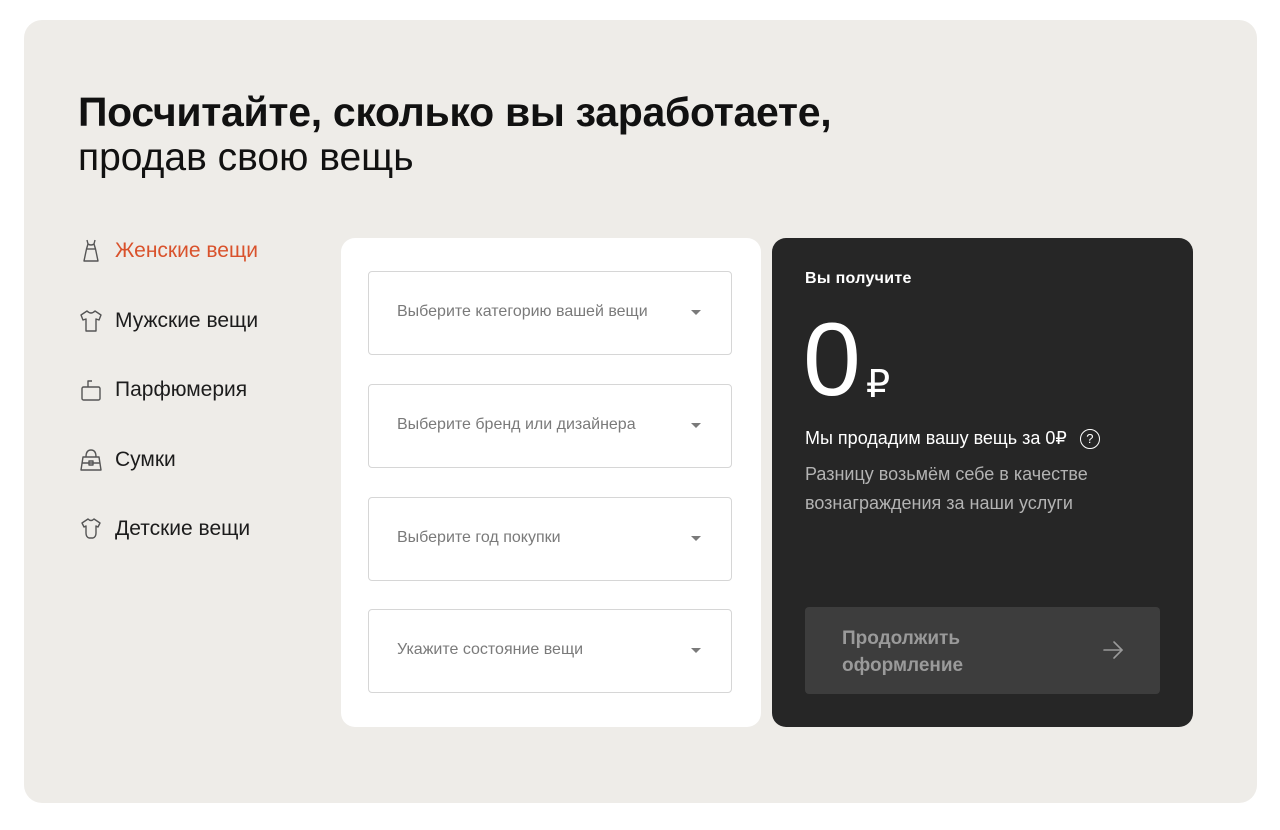  I want to click on bag-icon, so click(91, 460).